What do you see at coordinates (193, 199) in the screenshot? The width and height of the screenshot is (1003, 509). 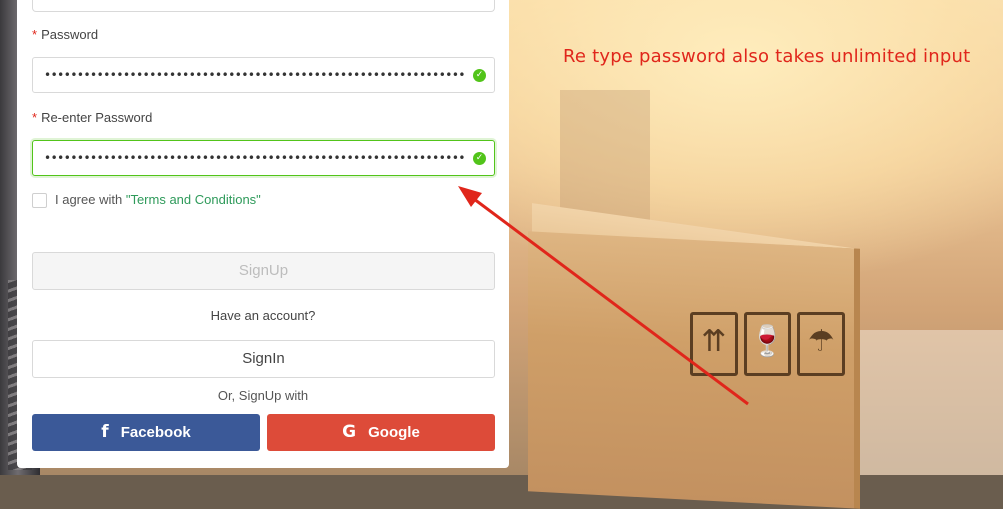 I see `terms-link: "Terms and Conditions"` at bounding box center [193, 199].